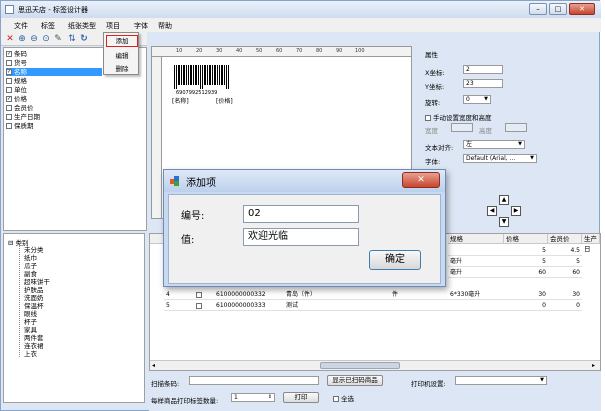 Image resolution: width=605 pixels, height=411 pixels. Describe the element at coordinates (179, 305) in the screenshot. I see `row-number: 5` at that location.